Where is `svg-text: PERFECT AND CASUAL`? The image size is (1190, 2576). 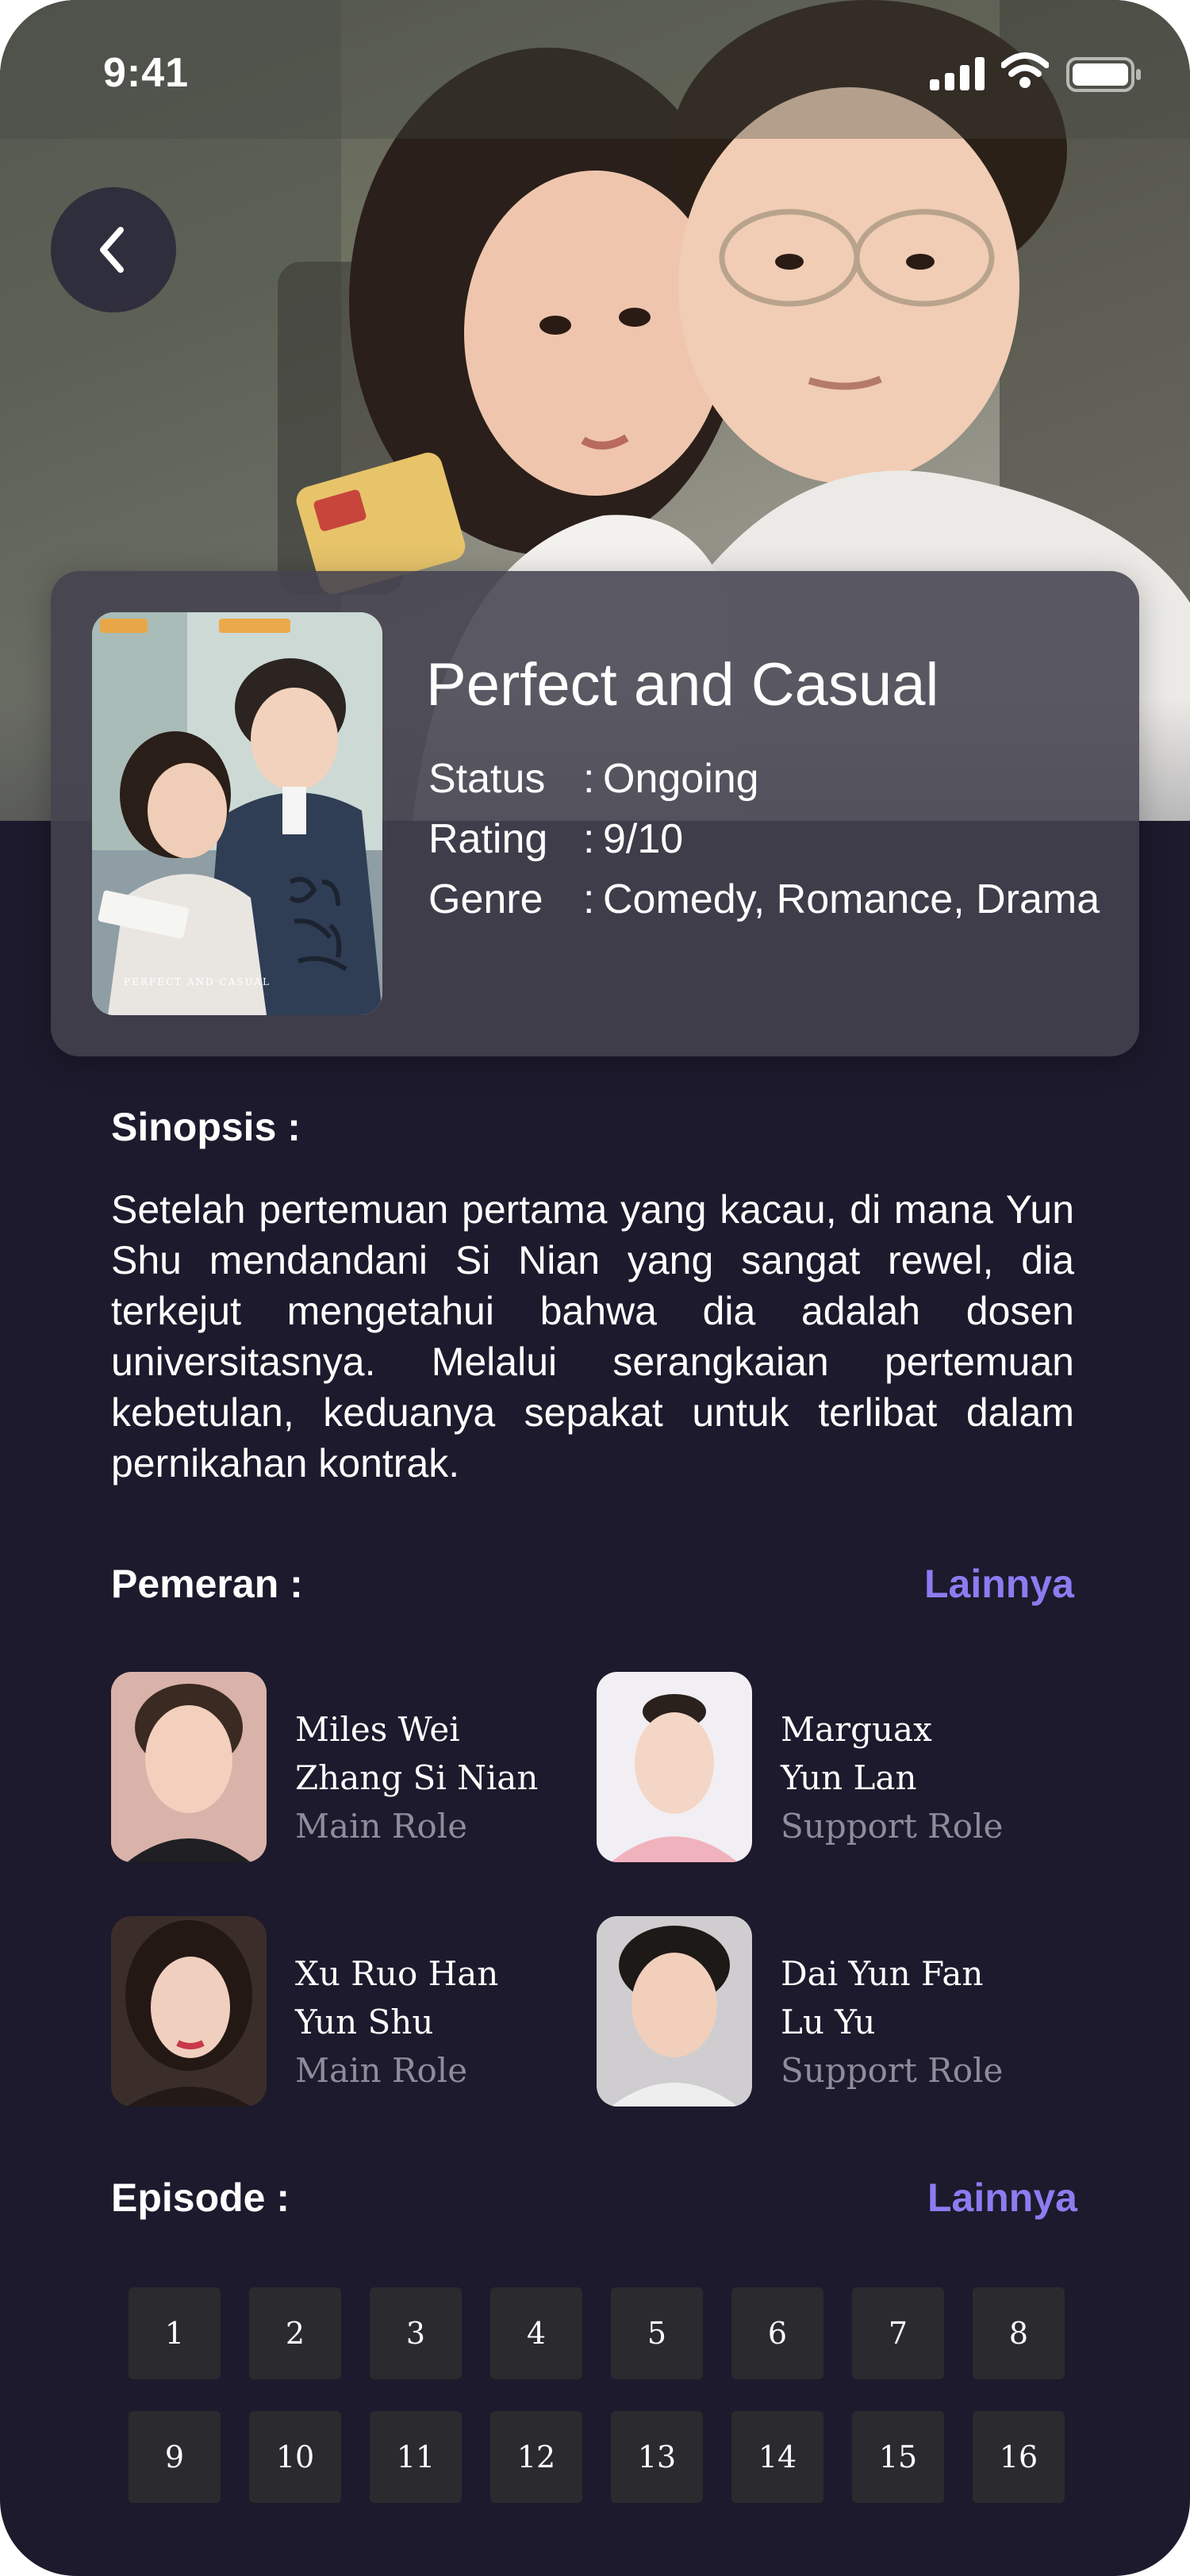 svg-text: PERFECT AND CASUAL is located at coordinates (197, 981).